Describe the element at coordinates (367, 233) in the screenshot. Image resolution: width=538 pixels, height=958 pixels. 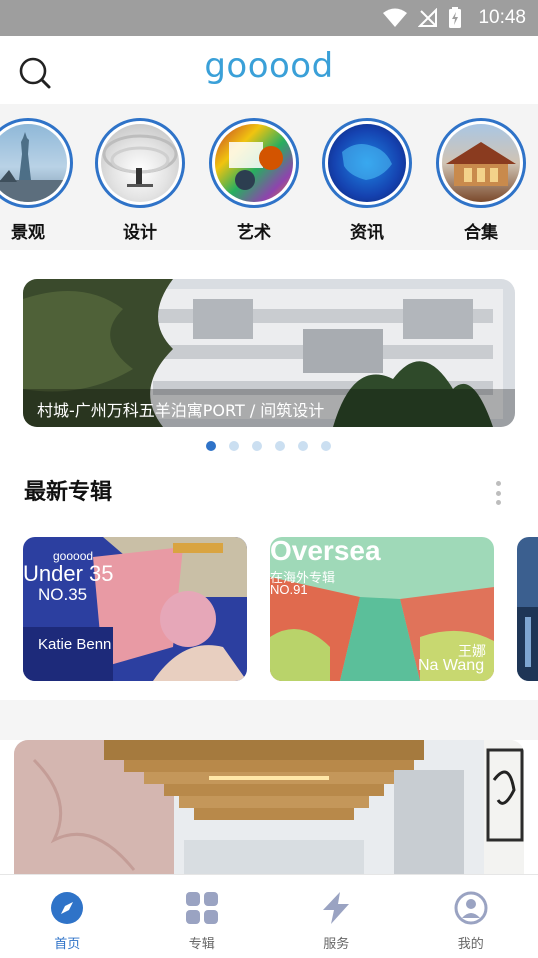
I see `category-label: 资讯` at that location.